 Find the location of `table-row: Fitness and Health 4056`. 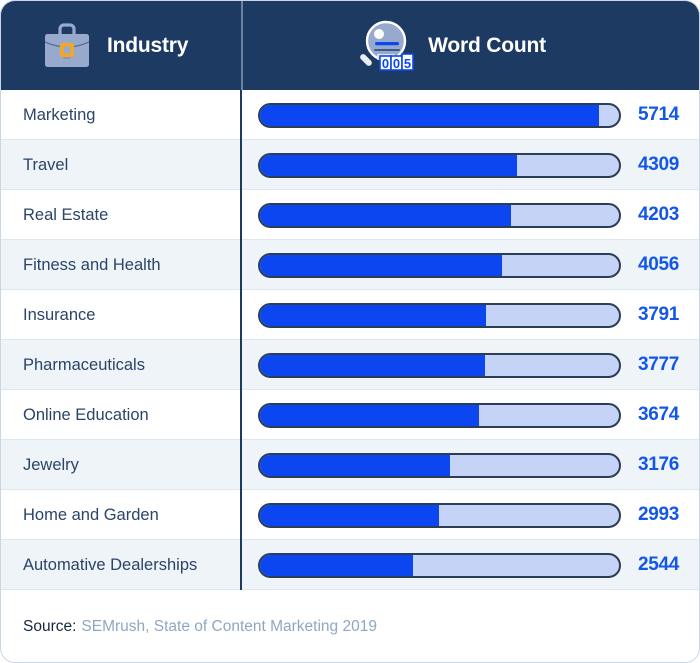

table-row: Fitness and Health 4056 is located at coordinates (350, 265).